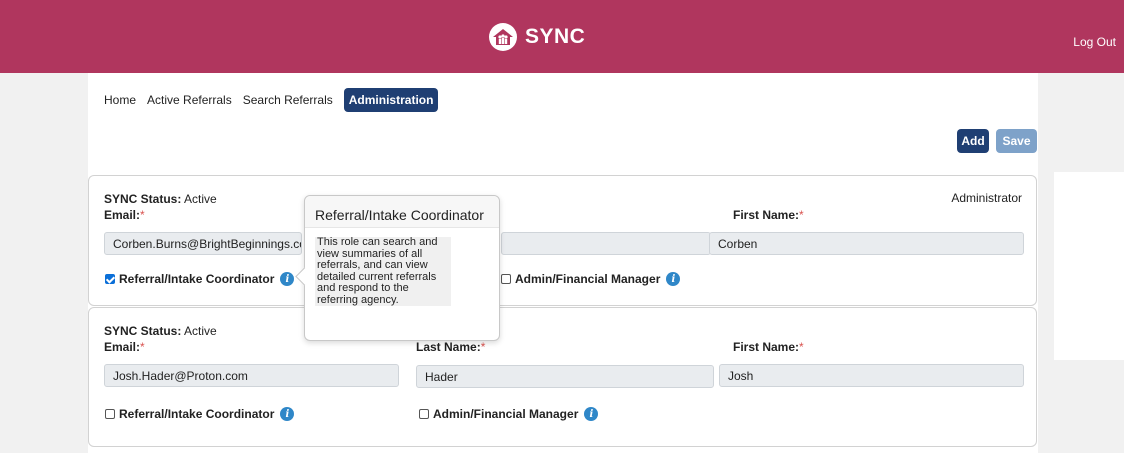  Describe the element at coordinates (558, 114) in the screenshot. I see `blank-panel` at that location.